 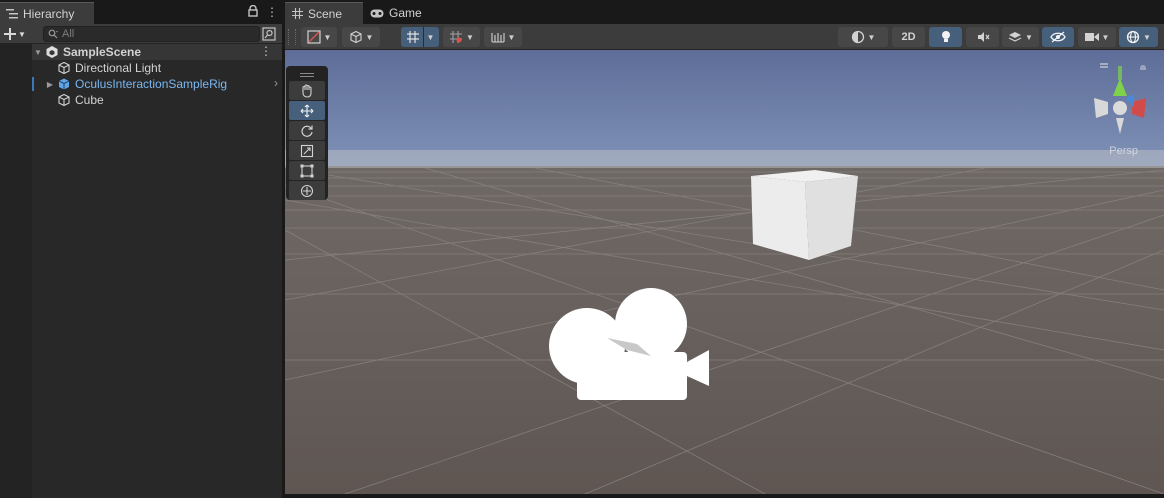 I want to click on search-icon, so click(x=53, y=34).